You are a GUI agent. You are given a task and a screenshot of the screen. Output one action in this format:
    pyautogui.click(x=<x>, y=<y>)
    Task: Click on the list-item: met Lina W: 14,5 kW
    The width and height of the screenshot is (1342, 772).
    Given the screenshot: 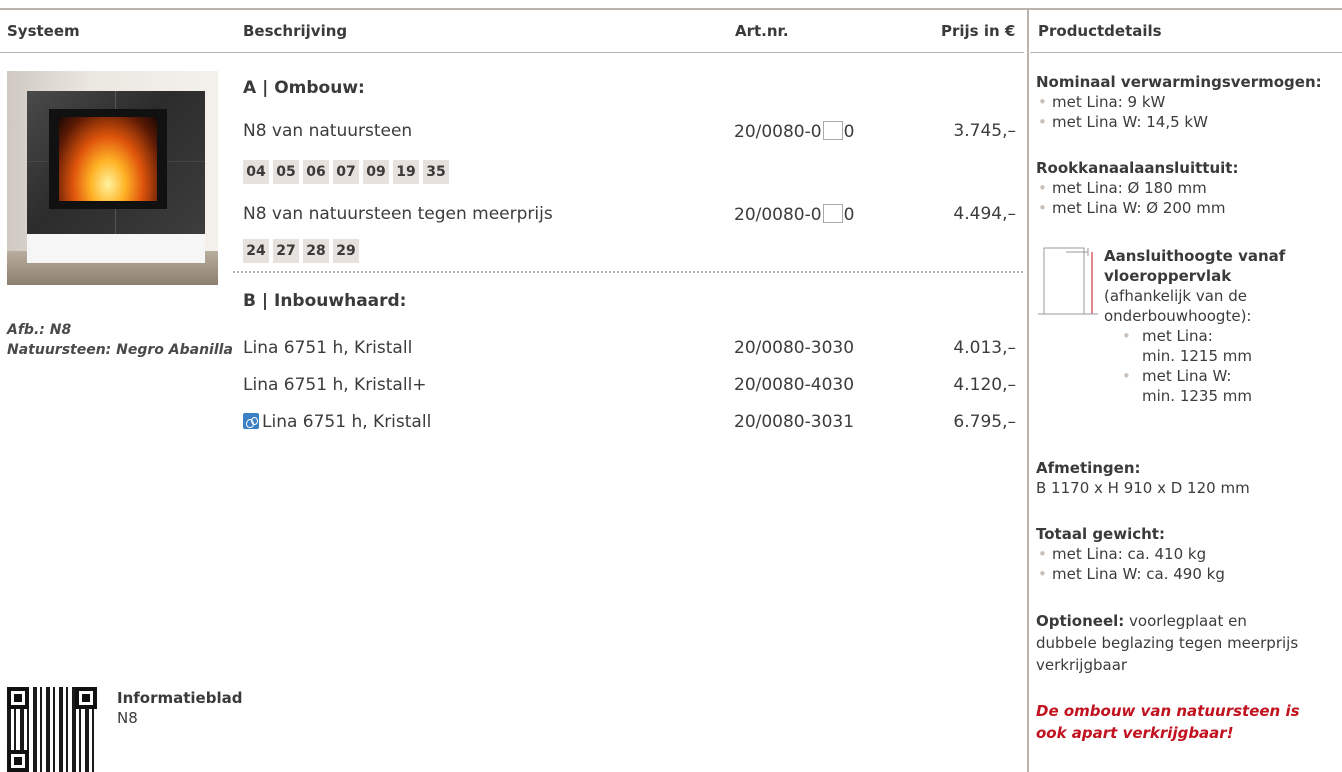 What is the action you would take?
    pyautogui.click(x=1189, y=122)
    